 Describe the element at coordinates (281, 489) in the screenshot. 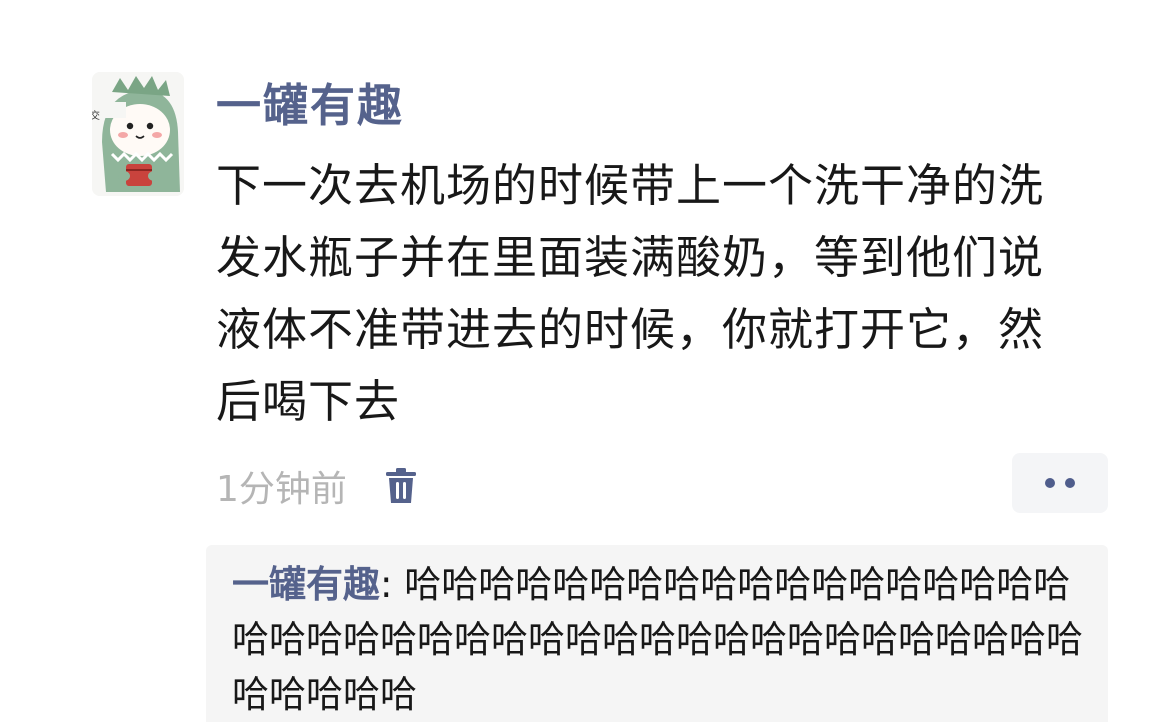

I see `post-timestamp: 1分钟前` at that location.